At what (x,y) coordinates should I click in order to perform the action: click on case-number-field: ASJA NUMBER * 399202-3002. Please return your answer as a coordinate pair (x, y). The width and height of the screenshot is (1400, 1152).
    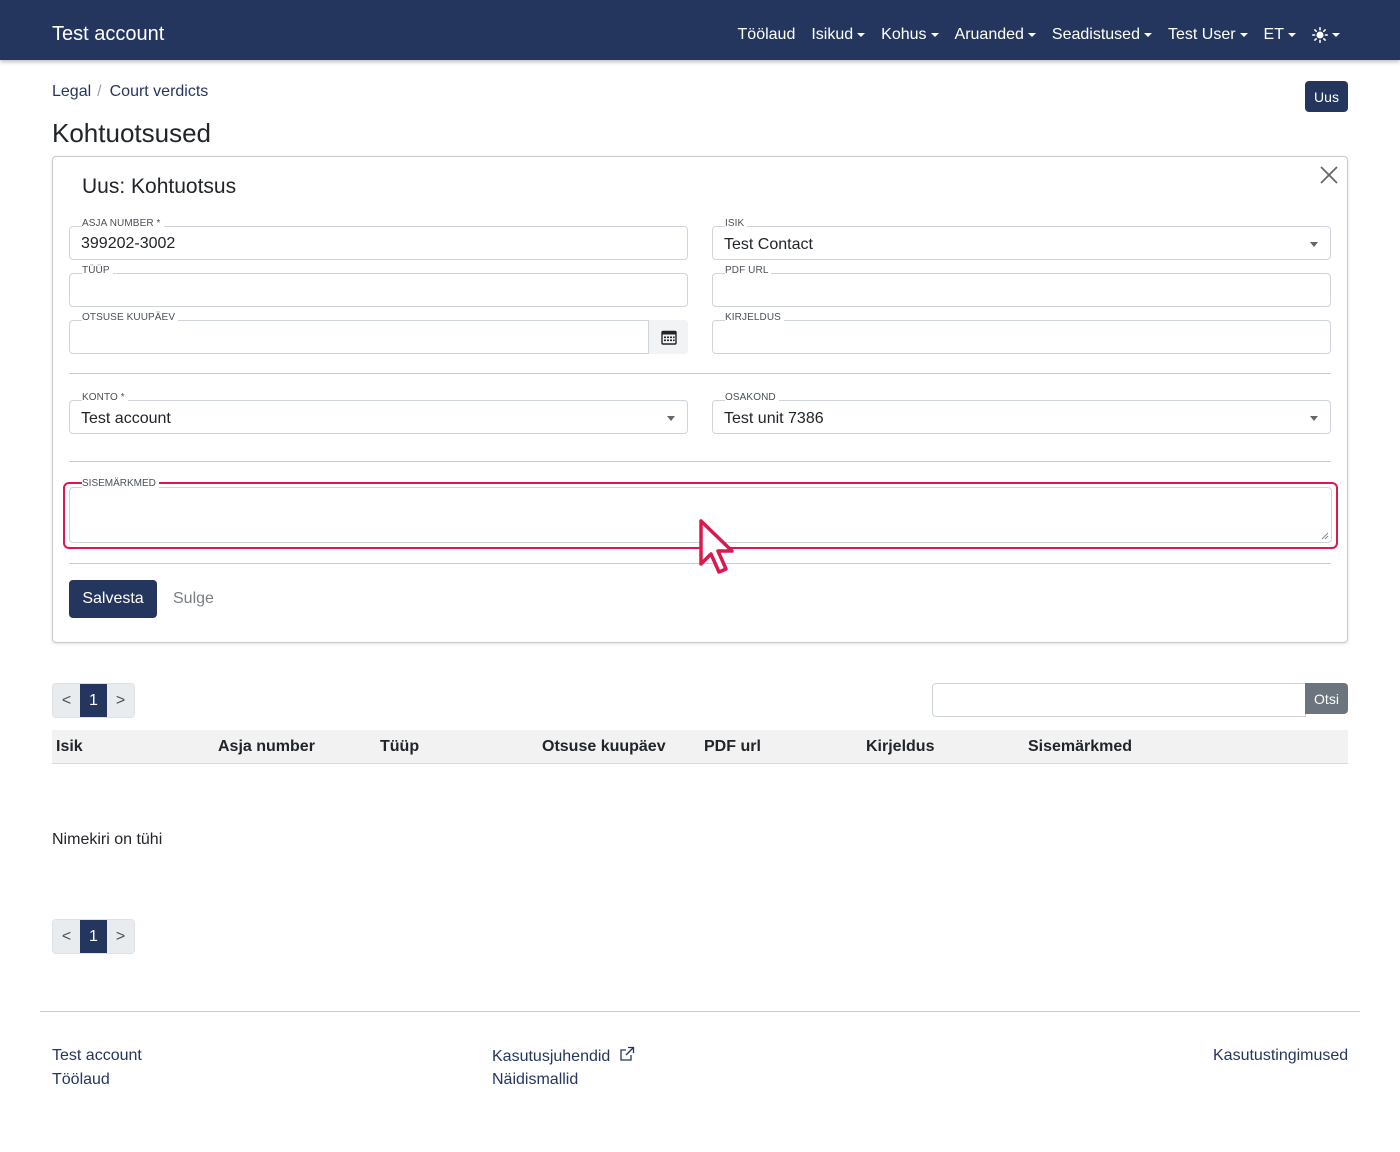
    Looking at the image, I should click on (378, 239).